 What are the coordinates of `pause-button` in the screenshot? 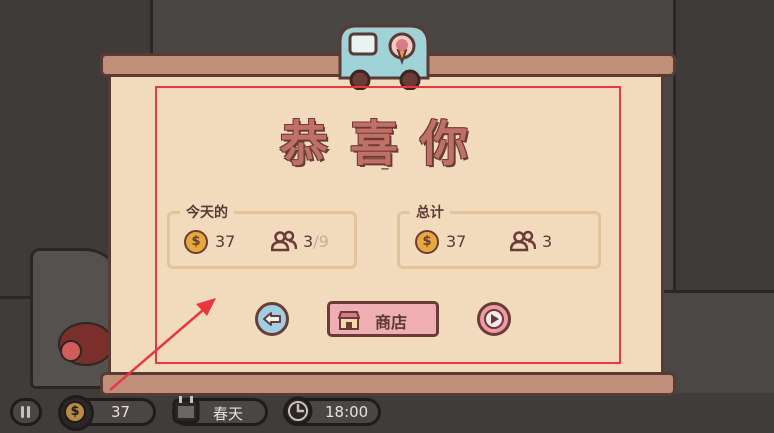 It's located at (26, 412).